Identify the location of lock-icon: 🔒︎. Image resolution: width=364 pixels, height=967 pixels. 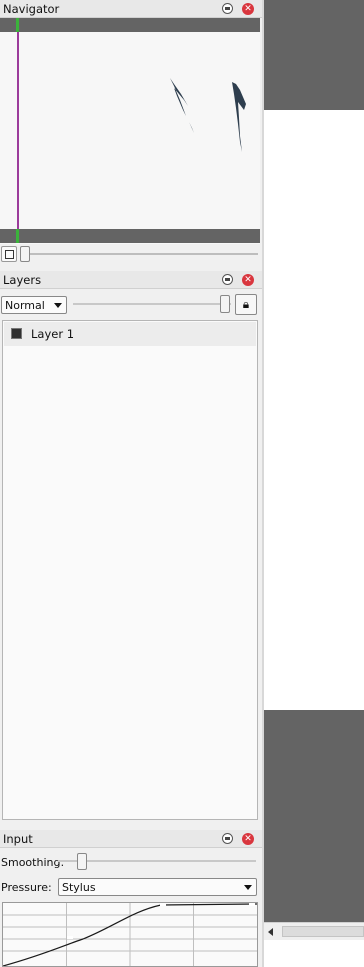
(246, 304).